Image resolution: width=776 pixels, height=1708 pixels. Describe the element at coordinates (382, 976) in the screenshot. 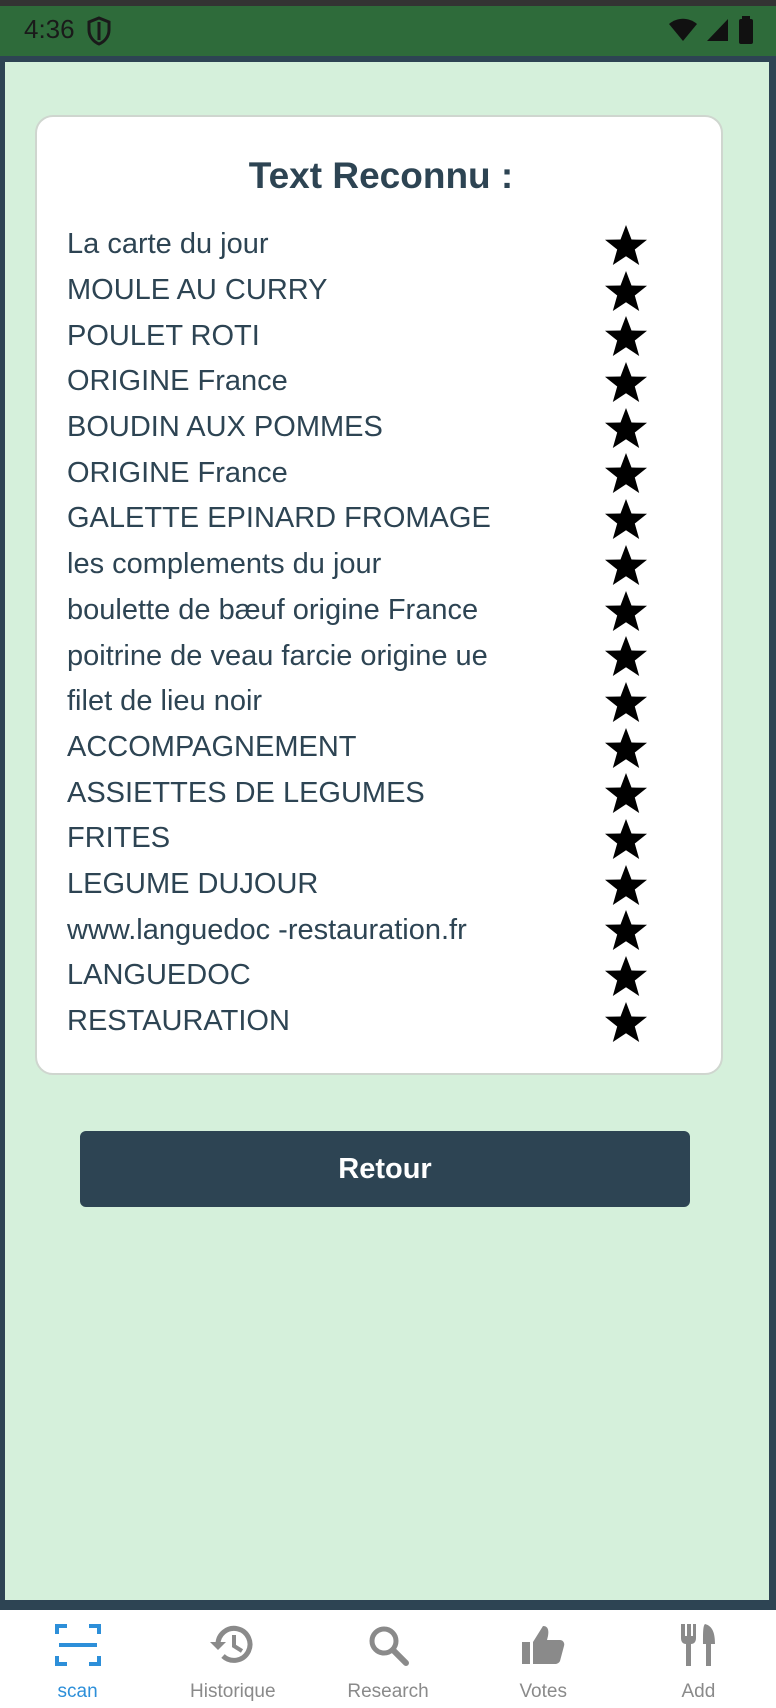

I see `list-item: LANGUEDOC` at that location.